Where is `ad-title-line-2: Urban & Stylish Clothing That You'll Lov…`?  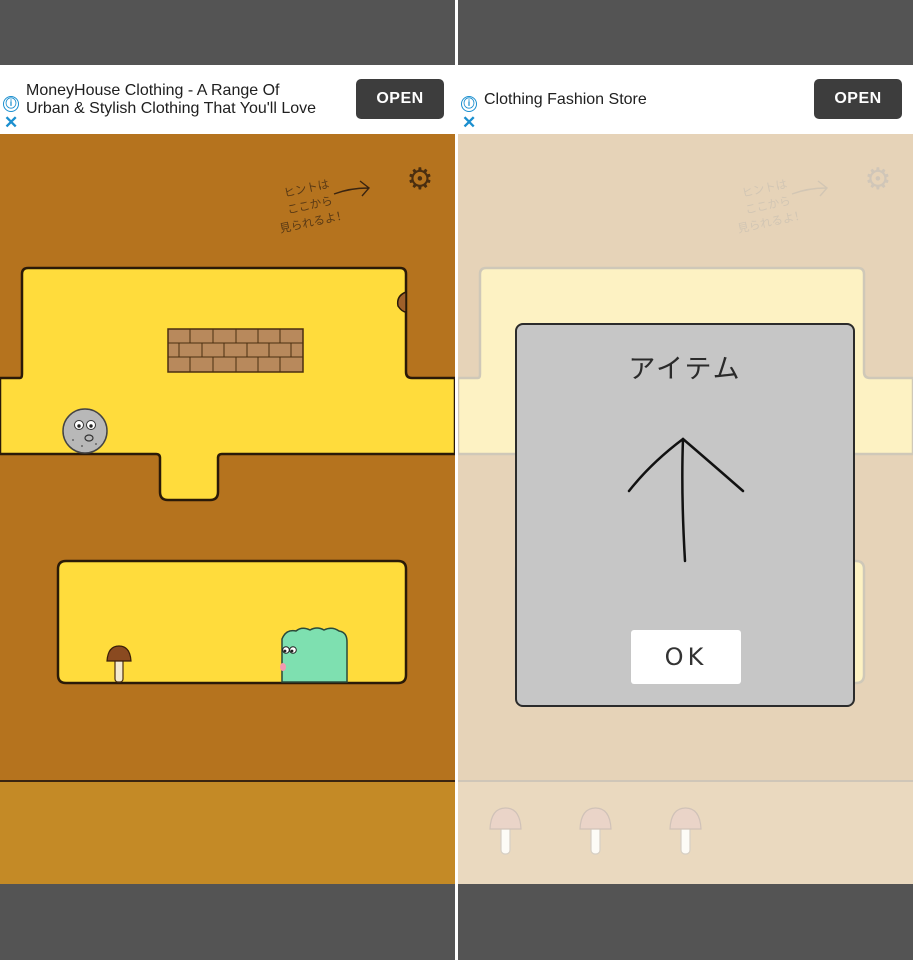
ad-title-line-2: Urban & Stylish Clothing That You'll Lov… is located at coordinates (171, 108).